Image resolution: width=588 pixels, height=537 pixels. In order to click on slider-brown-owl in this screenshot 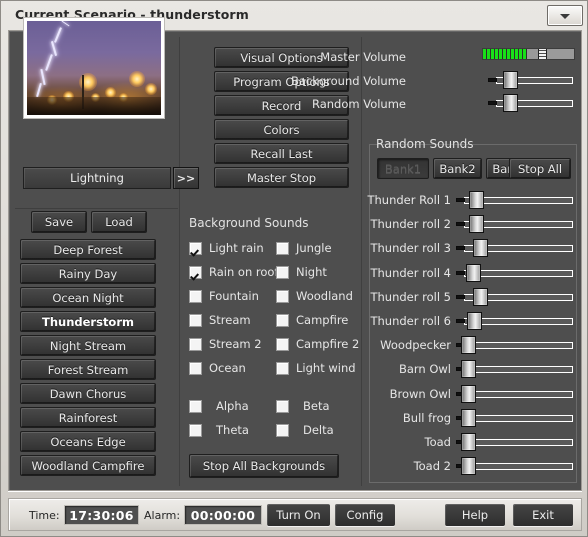, I will do `click(515, 393)`.